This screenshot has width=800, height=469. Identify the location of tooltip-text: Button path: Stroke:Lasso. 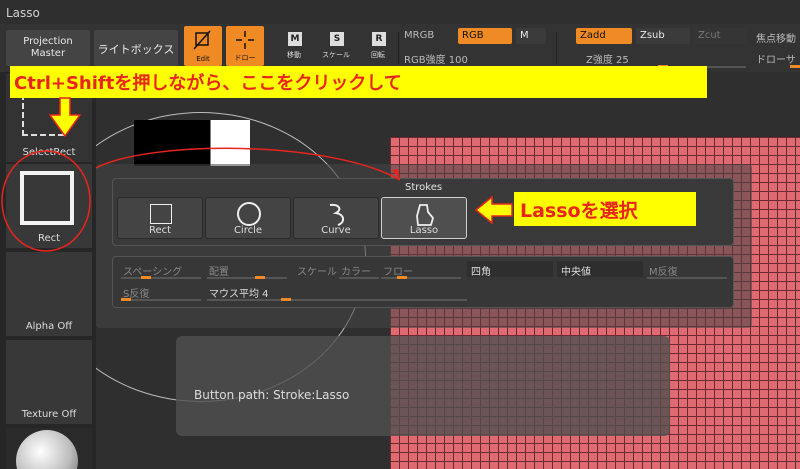
(272, 395).